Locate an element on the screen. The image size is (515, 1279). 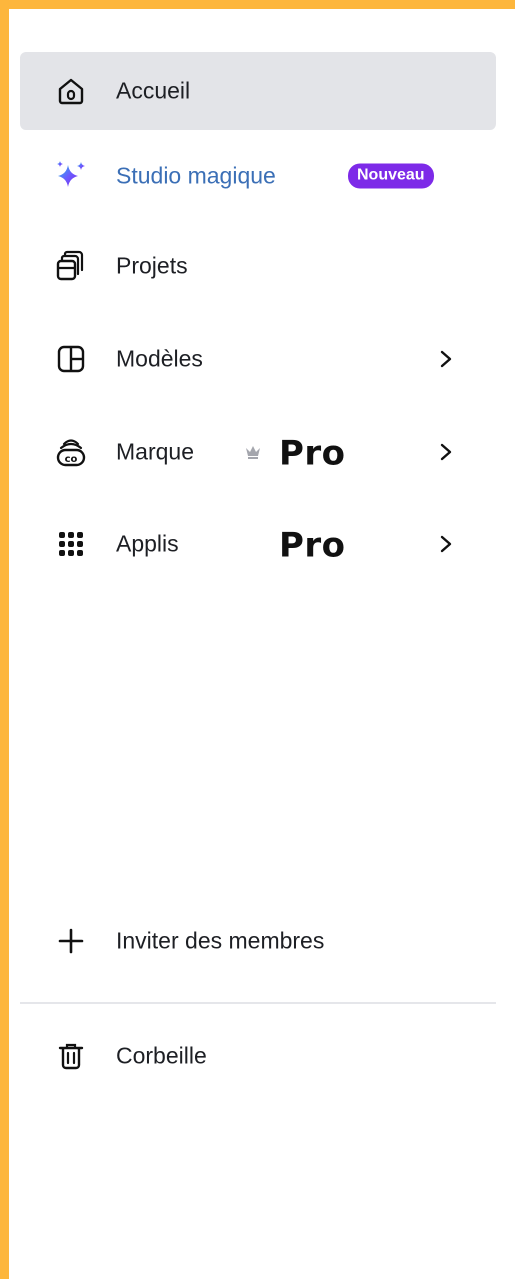
trash-label: Corbeille is located at coordinates (161, 1055).